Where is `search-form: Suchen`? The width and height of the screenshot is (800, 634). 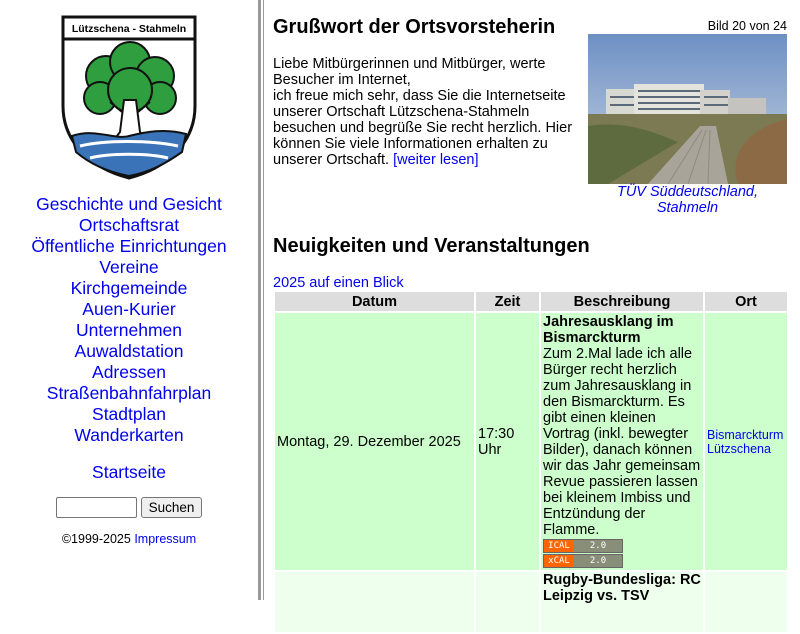
search-form: Suchen is located at coordinates (129, 507).